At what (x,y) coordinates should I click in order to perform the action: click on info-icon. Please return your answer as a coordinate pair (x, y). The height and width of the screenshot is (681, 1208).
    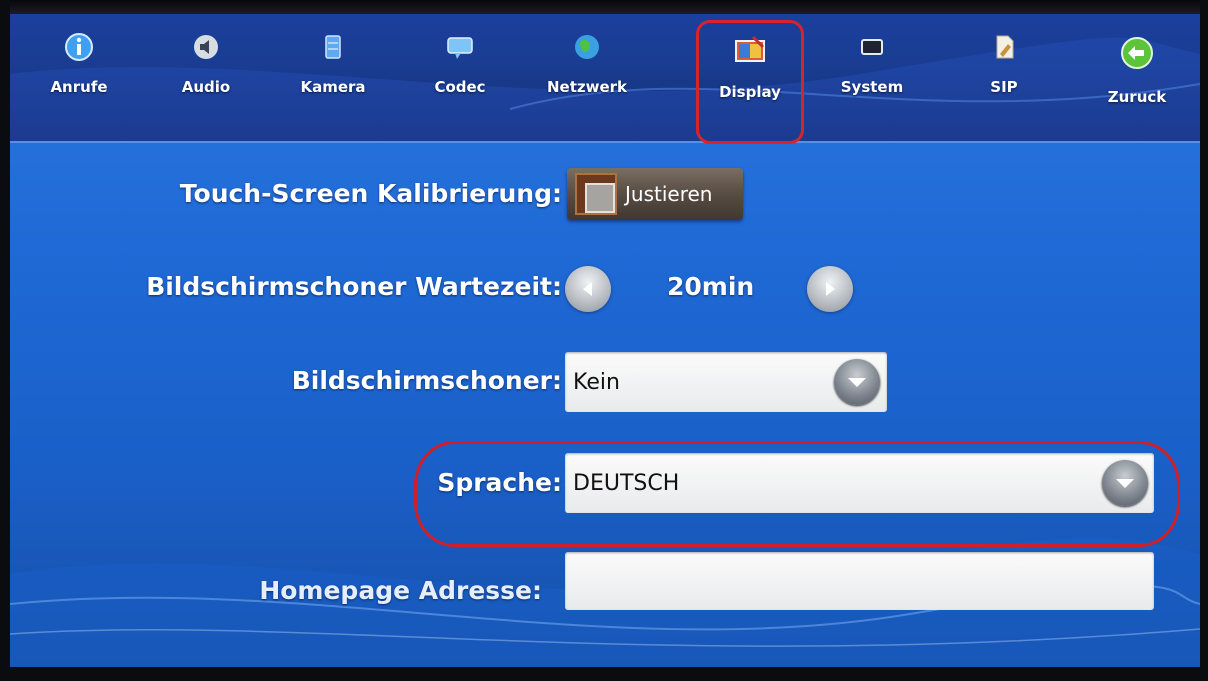
    Looking at the image, I should click on (79, 47).